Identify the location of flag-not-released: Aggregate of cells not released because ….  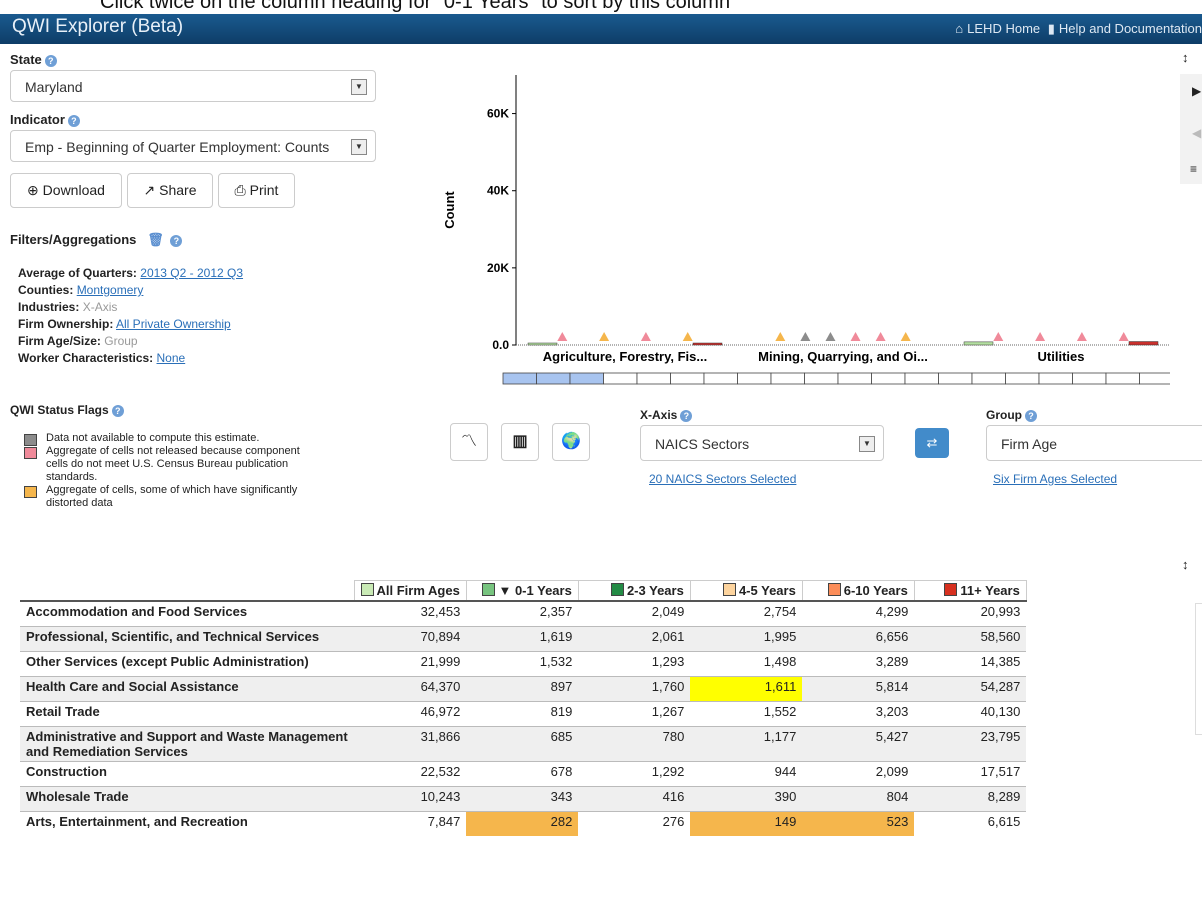
(169, 464).